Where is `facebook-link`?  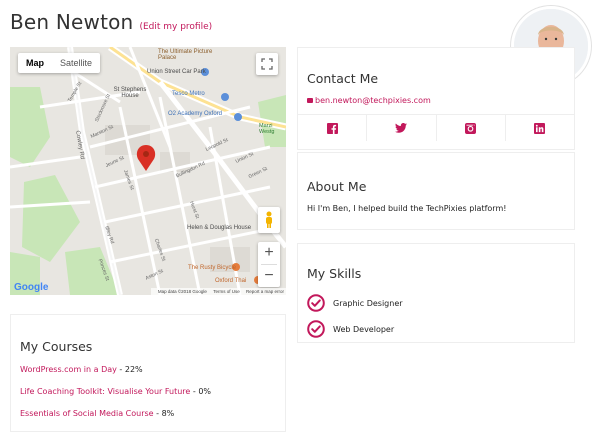 facebook-link is located at coordinates (333, 128).